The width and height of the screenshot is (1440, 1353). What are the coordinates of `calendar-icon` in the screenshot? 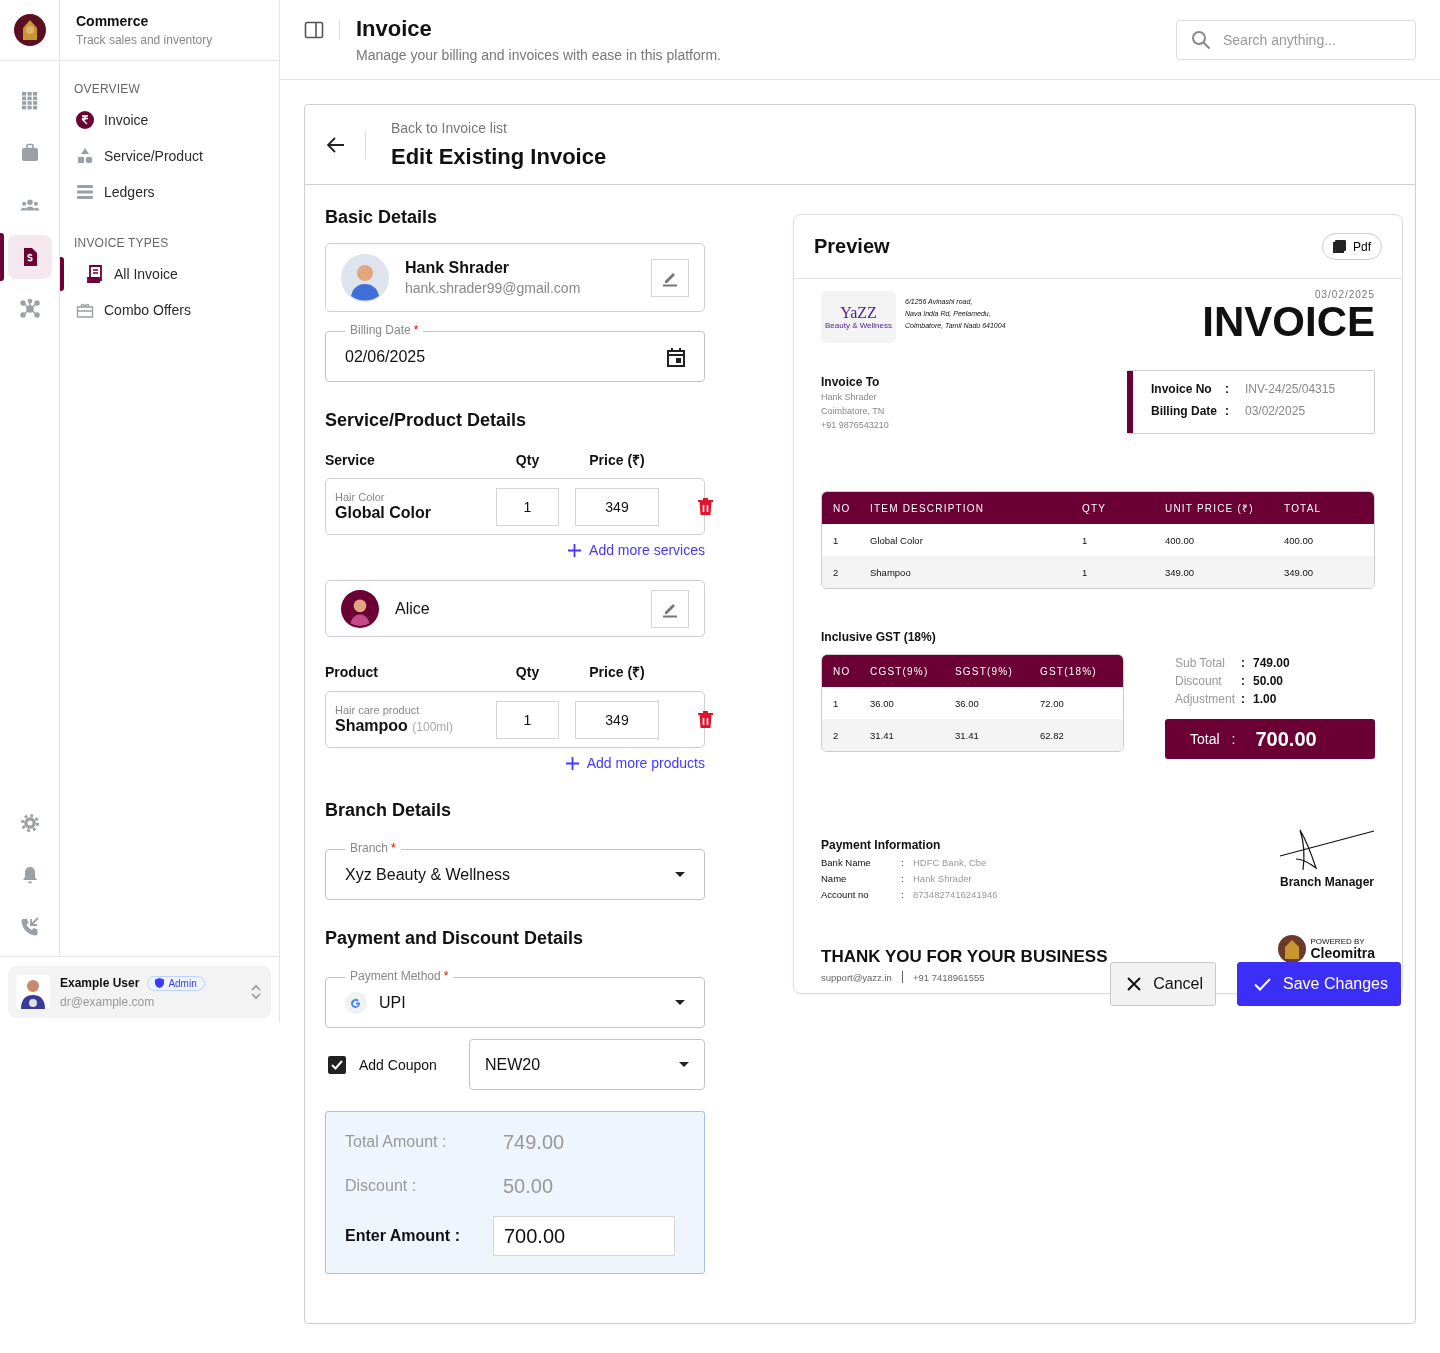 It's located at (676, 356).